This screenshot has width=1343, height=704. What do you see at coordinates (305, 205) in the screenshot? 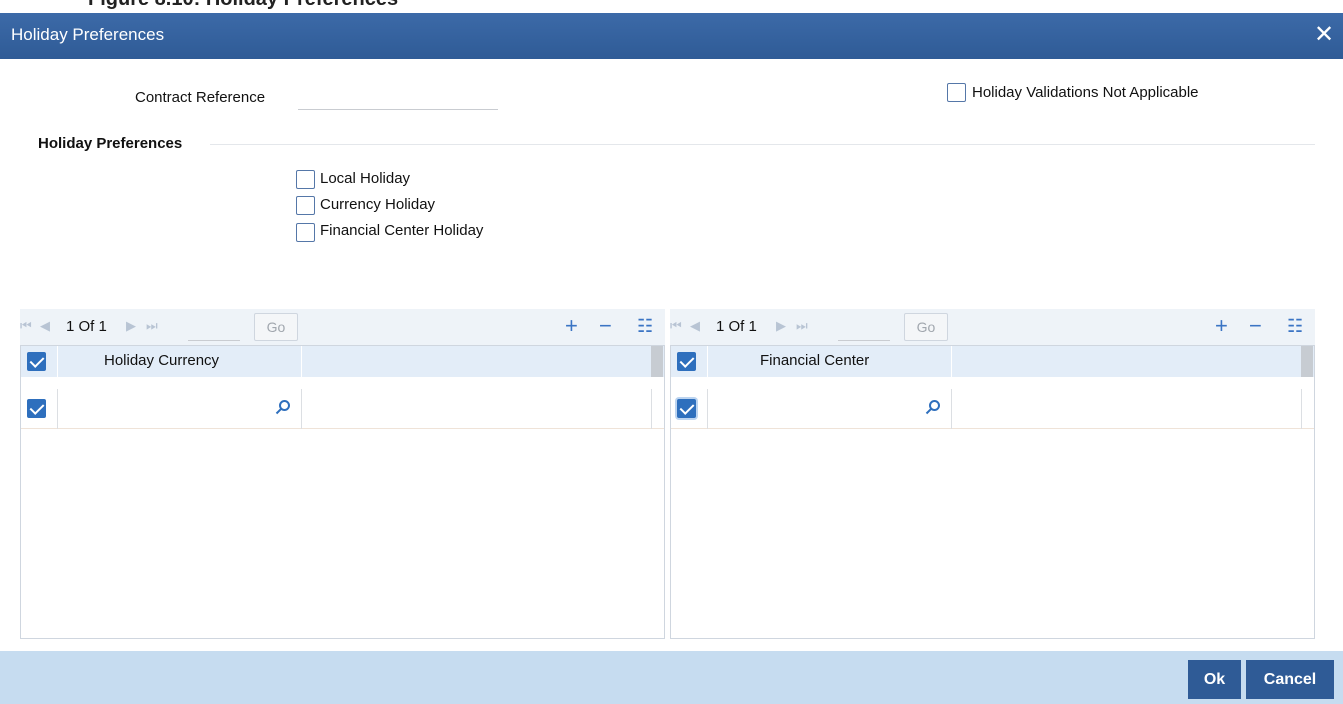
I see `currency-holiday-checkbox` at bounding box center [305, 205].